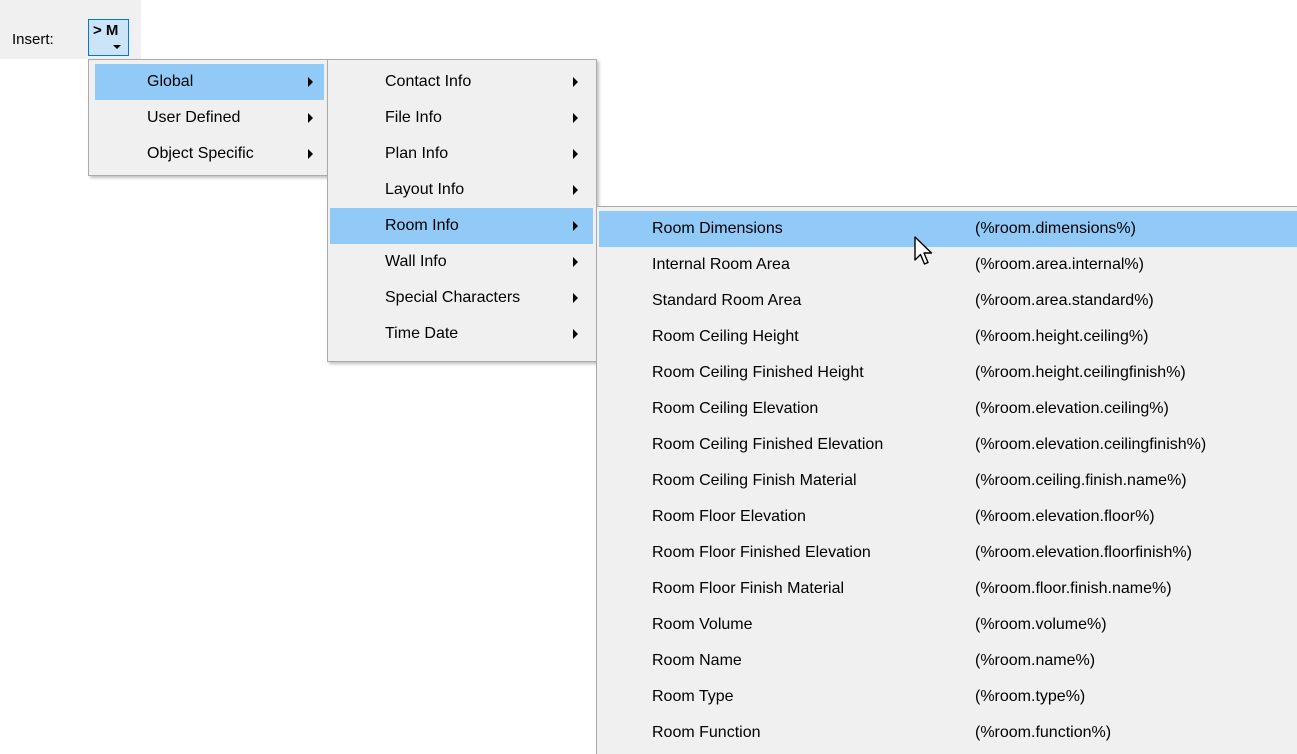  What do you see at coordinates (1059, 264) in the screenshot?
I see `macro-text: (%room.area.internal%)` at bounding box center [1059, 264].